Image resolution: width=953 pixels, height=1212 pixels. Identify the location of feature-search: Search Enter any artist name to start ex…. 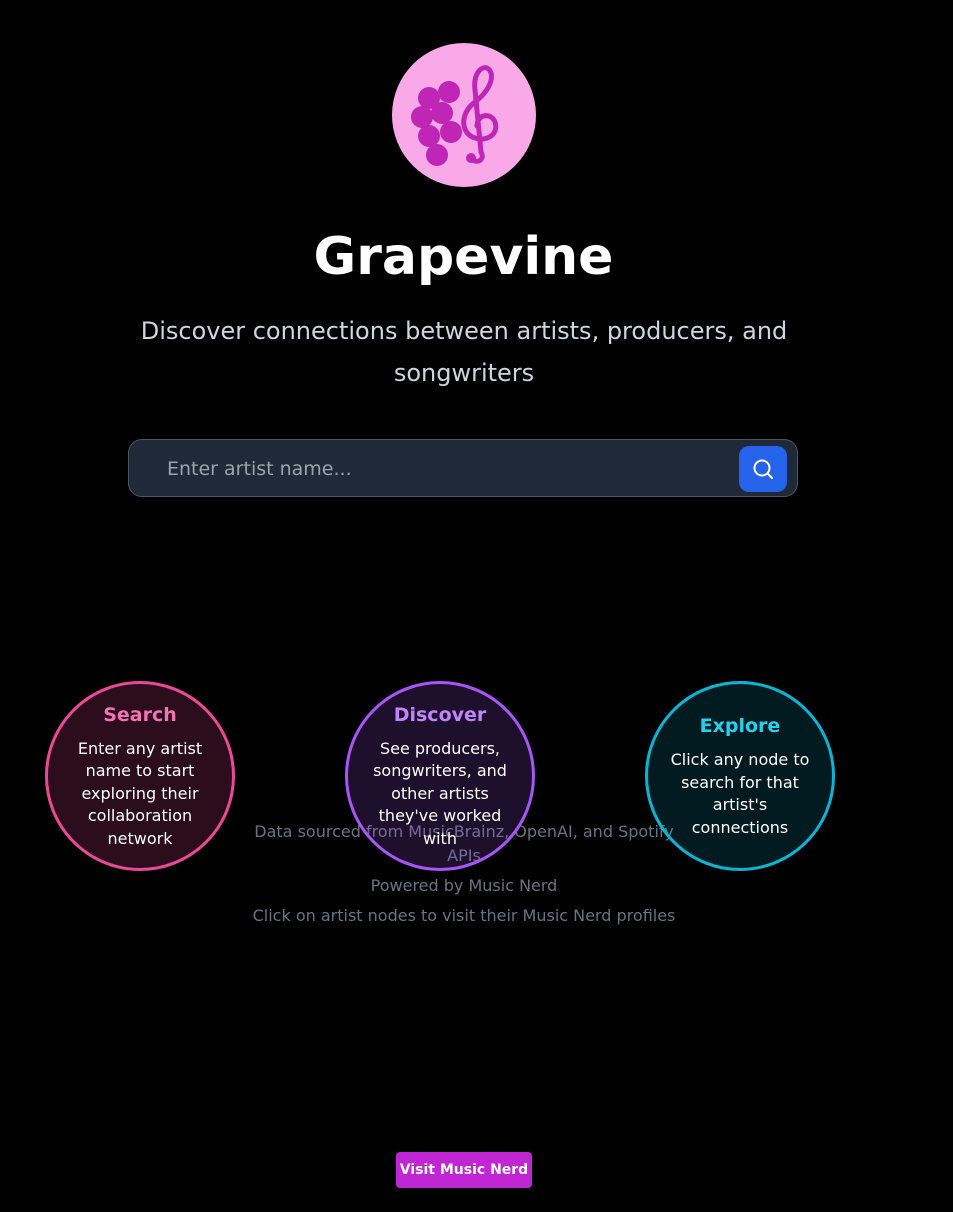
(140, 776).